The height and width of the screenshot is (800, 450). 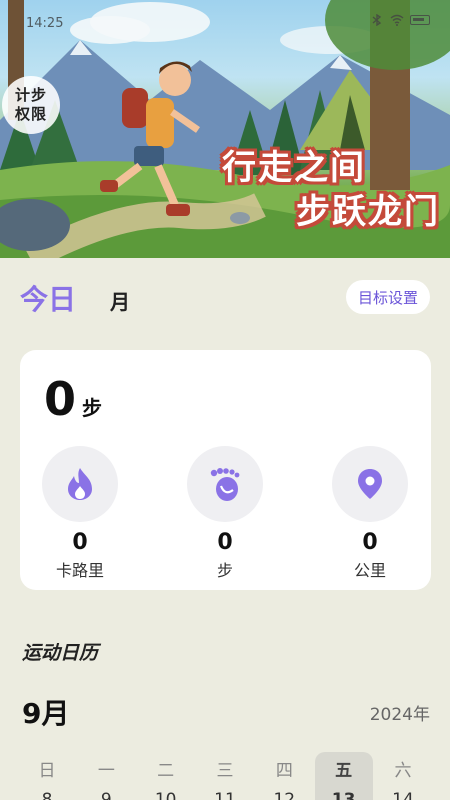 I want to click on activity-calendar-title: 运动日历, so click(x=60, y=653).